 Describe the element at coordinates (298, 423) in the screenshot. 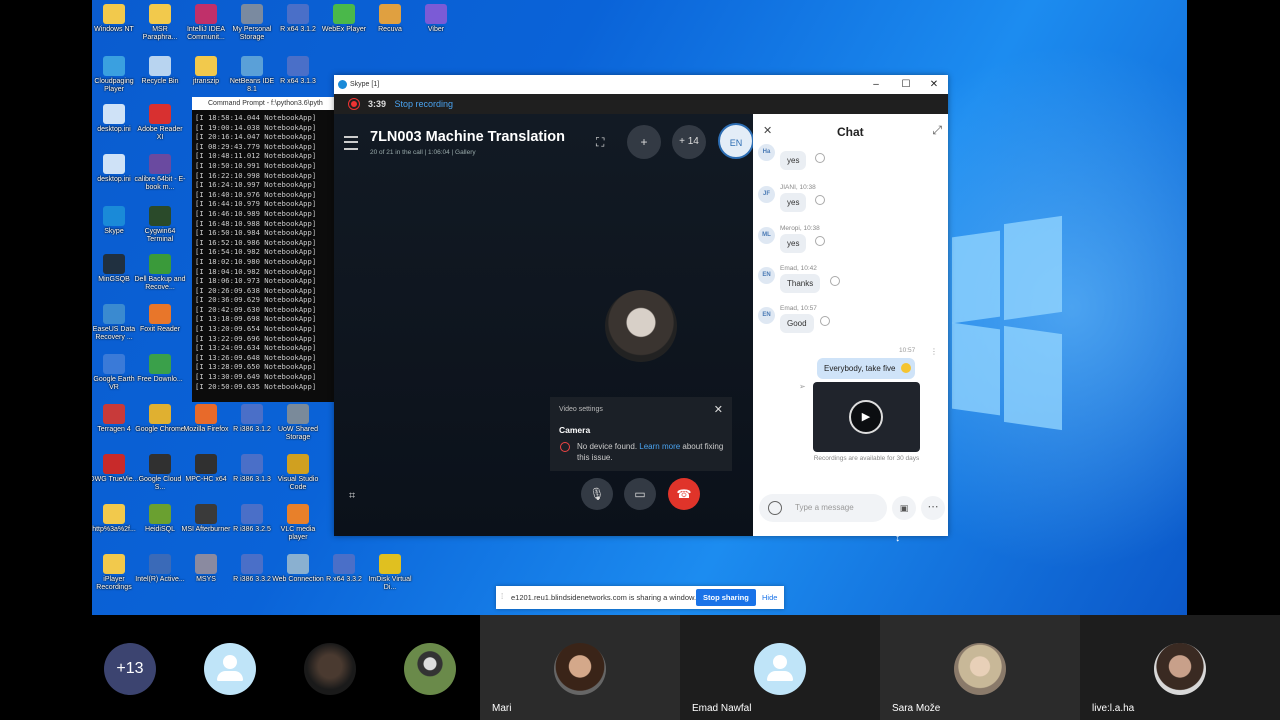

I see `desktop-icon: UoW Shared Storage` at that location.